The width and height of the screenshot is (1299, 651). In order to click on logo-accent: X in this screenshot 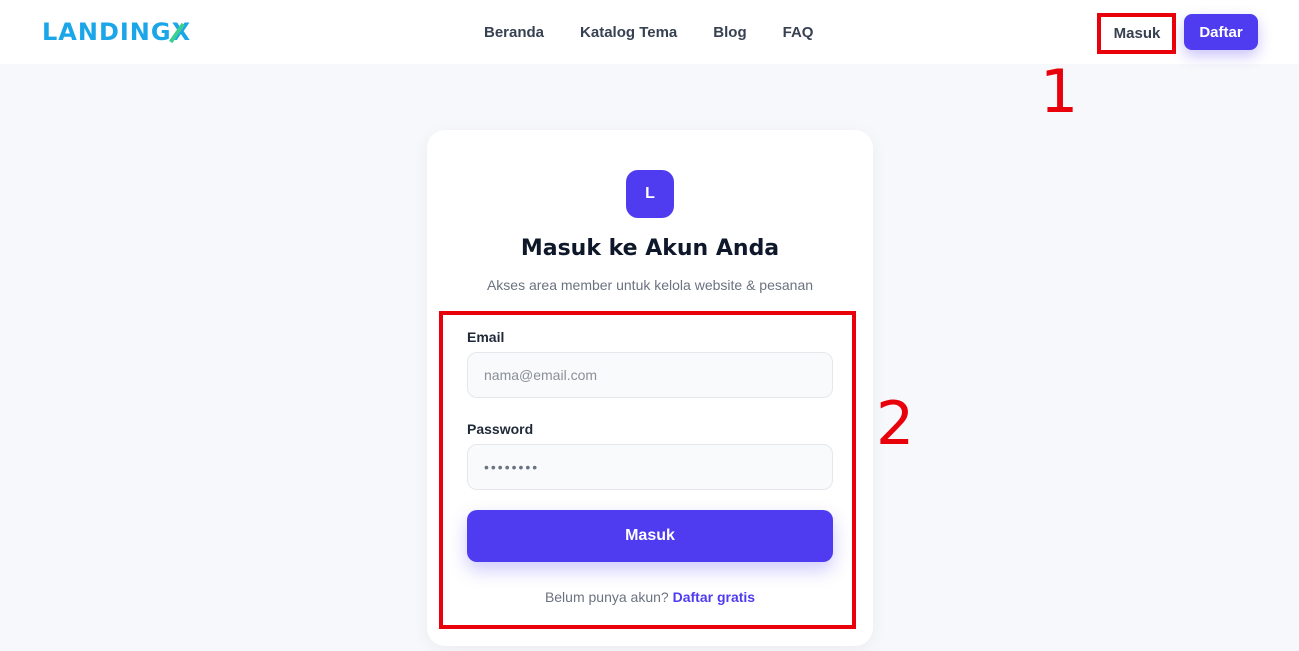, I will do `click(181, 32)`.